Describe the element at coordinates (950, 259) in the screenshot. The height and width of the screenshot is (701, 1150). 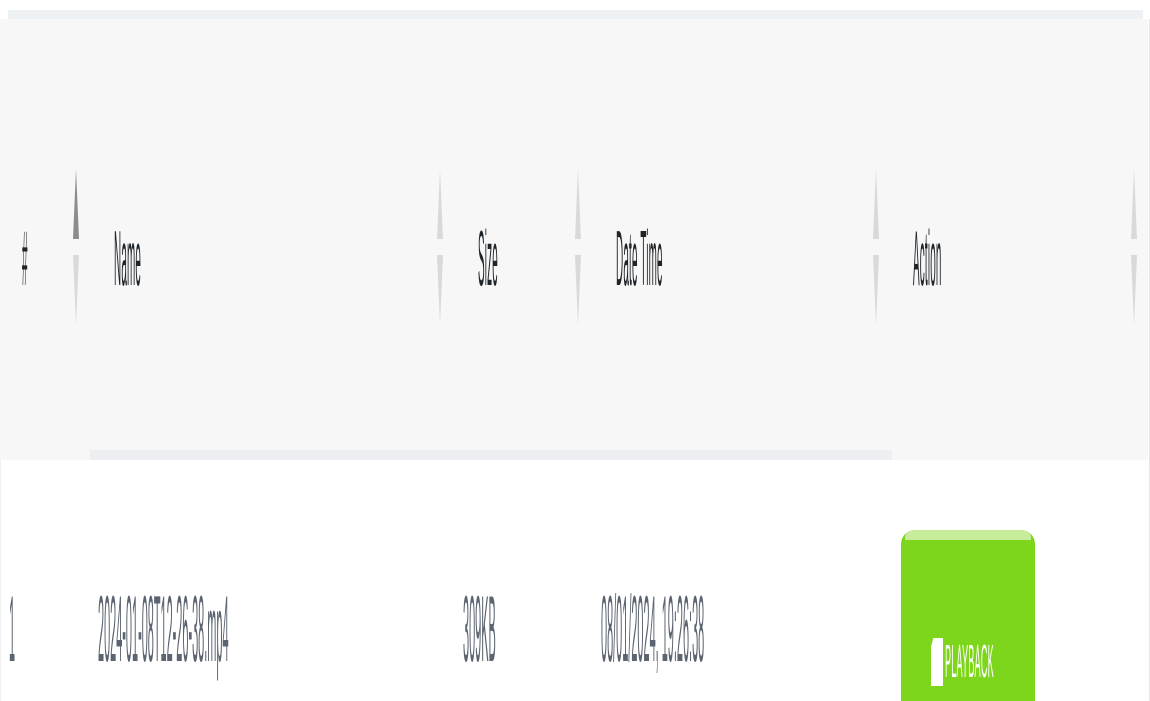
I see `column-header-action: Action` at that location.